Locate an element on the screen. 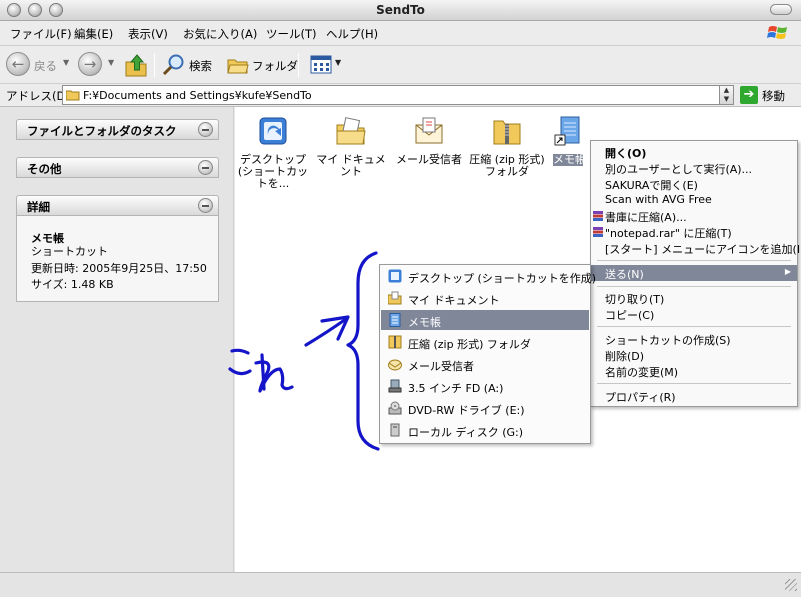 This screenshot has height=597, width=801. window-title: SendTo is located at coordinates (400, 10).